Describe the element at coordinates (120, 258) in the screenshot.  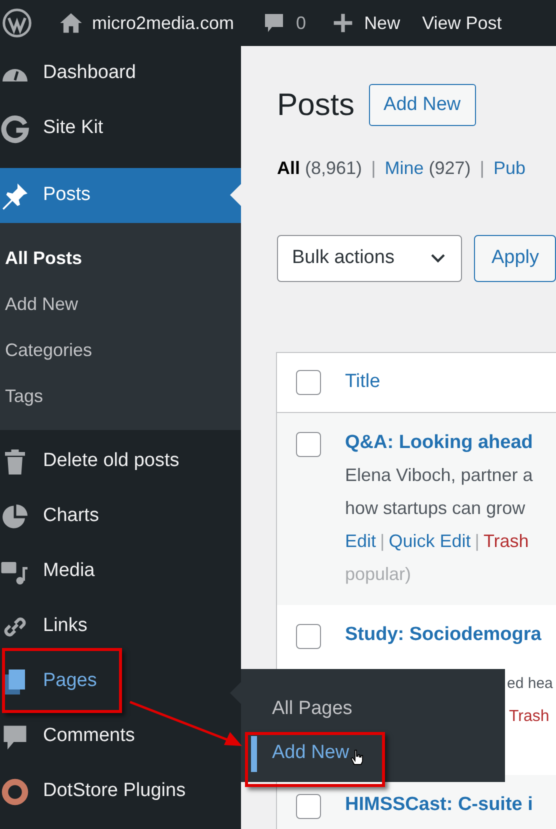
I see `submenu-item: All Posts` at that location.